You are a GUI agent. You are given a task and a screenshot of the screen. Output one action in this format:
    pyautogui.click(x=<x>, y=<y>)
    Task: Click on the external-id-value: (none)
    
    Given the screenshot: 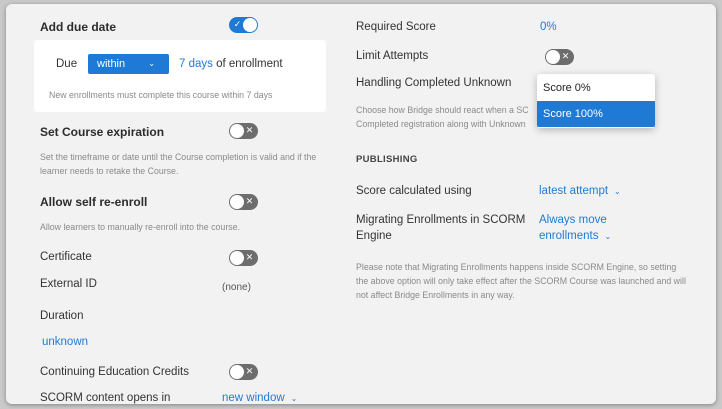 What is the action you would take?
    pyautogui.click(x=236, y=287)
    